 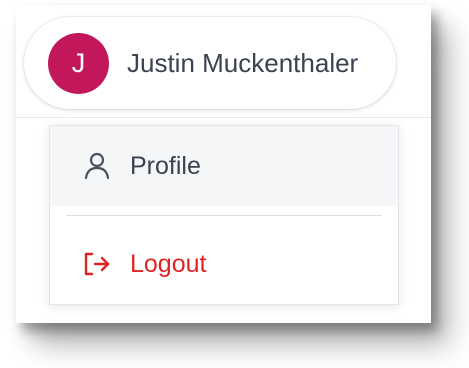 I want to click on user-icon, so click(x=97, y=166).